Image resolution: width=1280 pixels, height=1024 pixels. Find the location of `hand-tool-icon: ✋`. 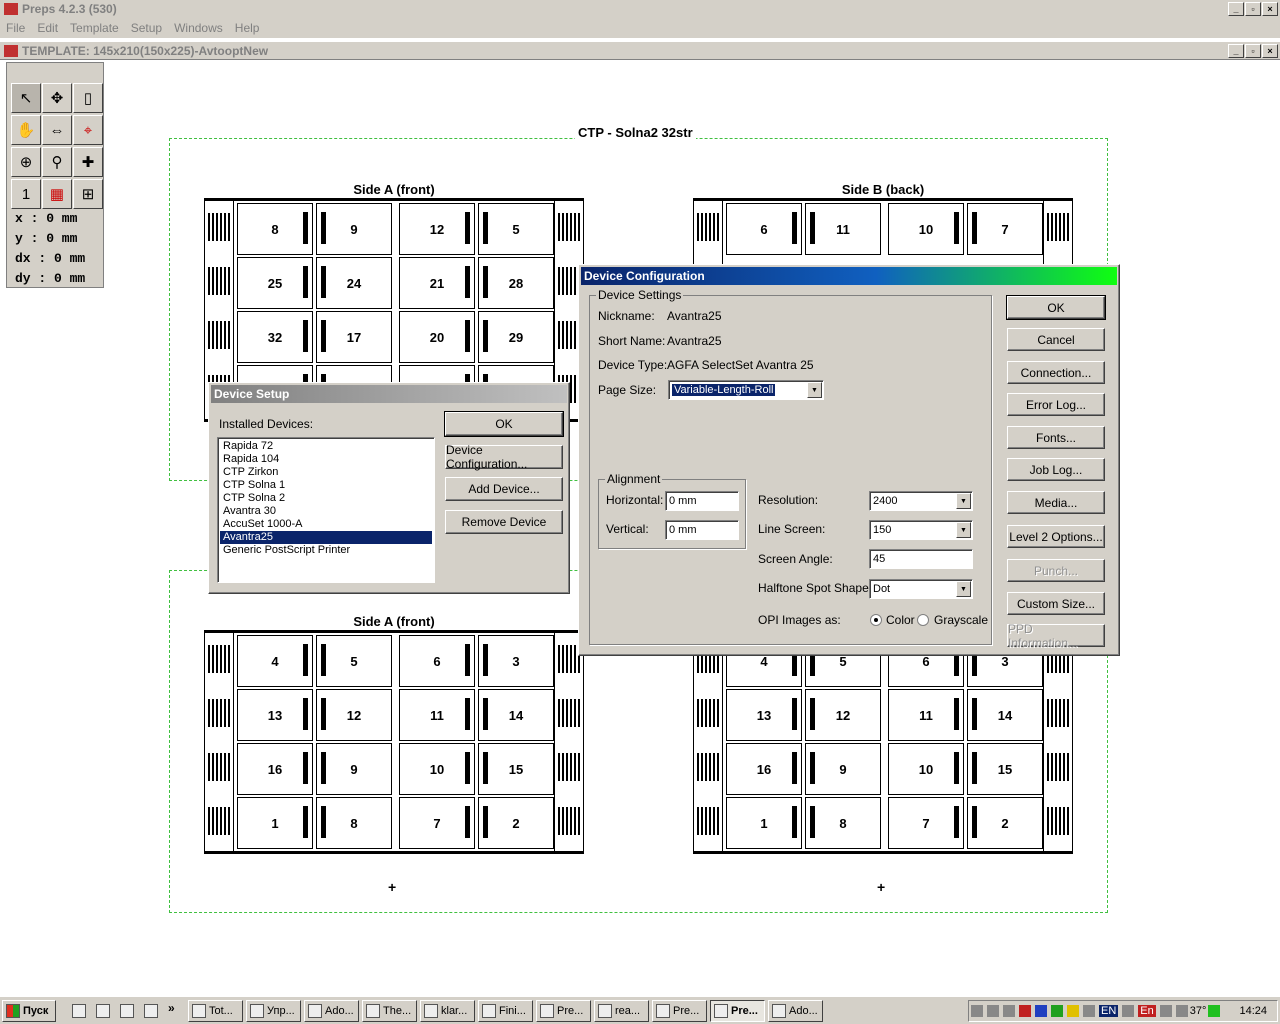

hand-tool-icon: ✋ is located at coordinates (26, 130).